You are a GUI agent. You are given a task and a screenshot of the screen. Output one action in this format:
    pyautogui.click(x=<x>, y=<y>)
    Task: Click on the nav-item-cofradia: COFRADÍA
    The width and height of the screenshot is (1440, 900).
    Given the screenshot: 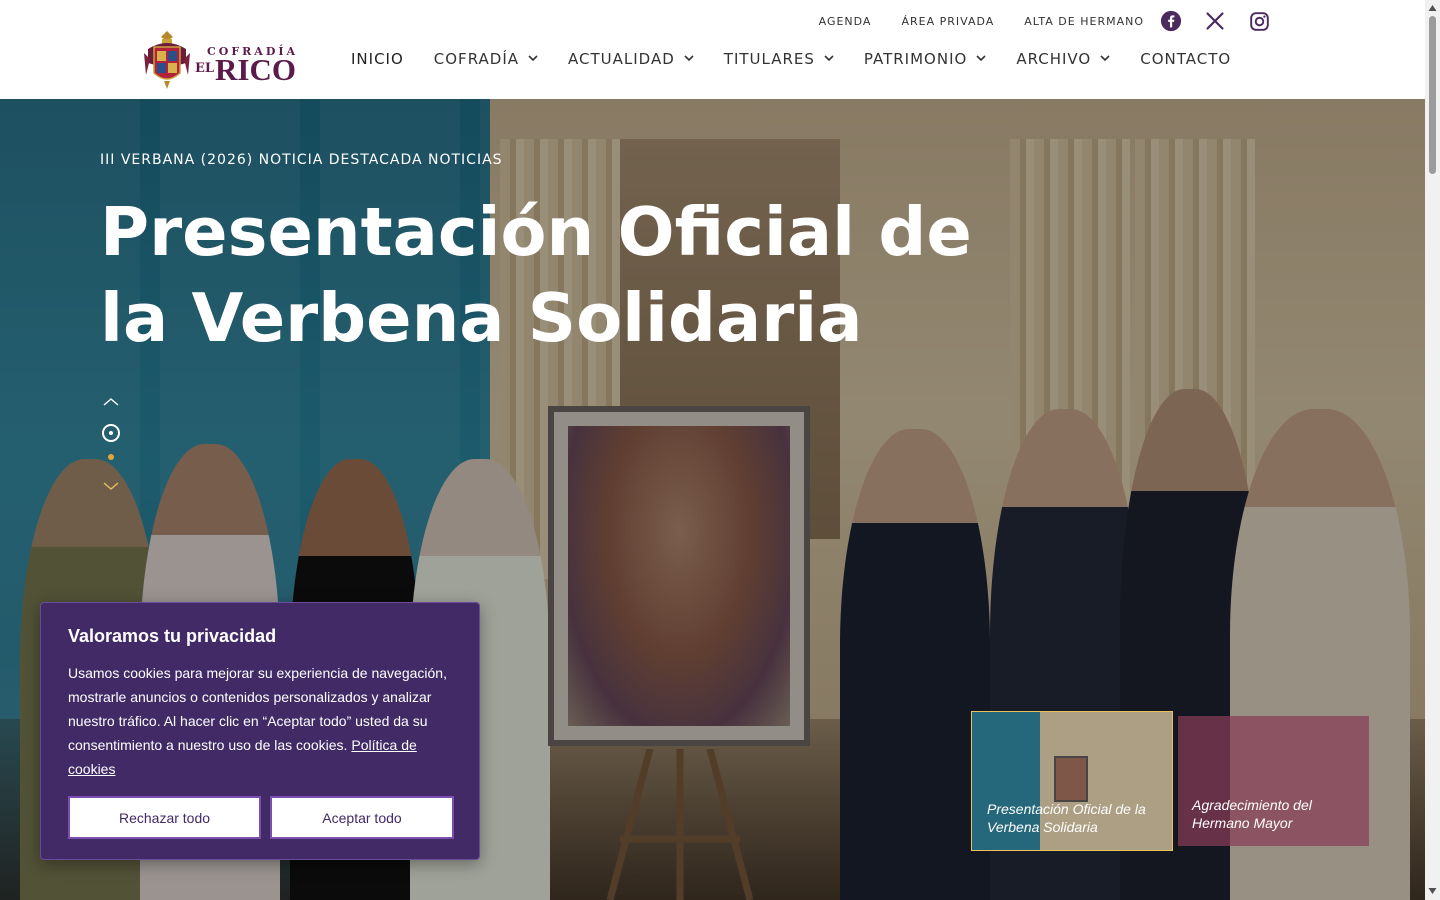 What is the action you would take?
    pyautogui.click(x=486, y=59)
    